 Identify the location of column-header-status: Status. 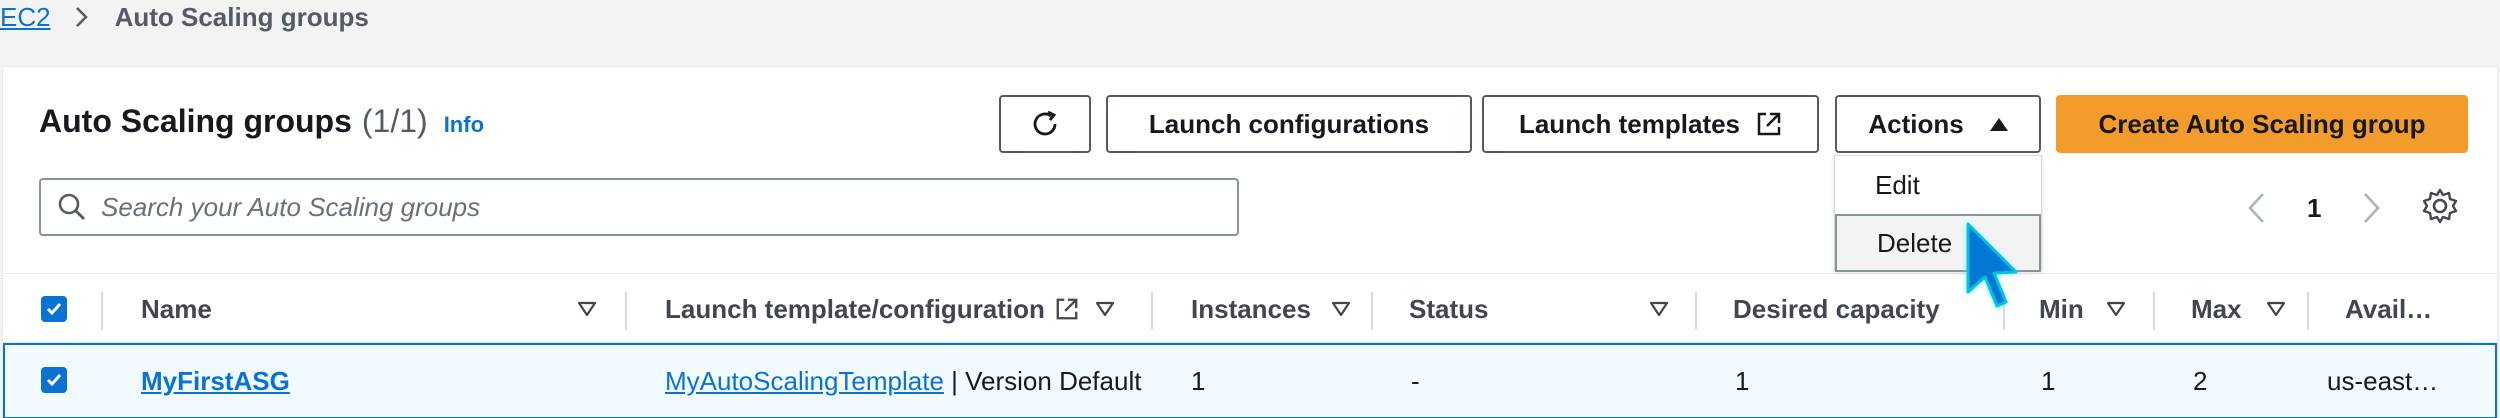
(1539, 309).